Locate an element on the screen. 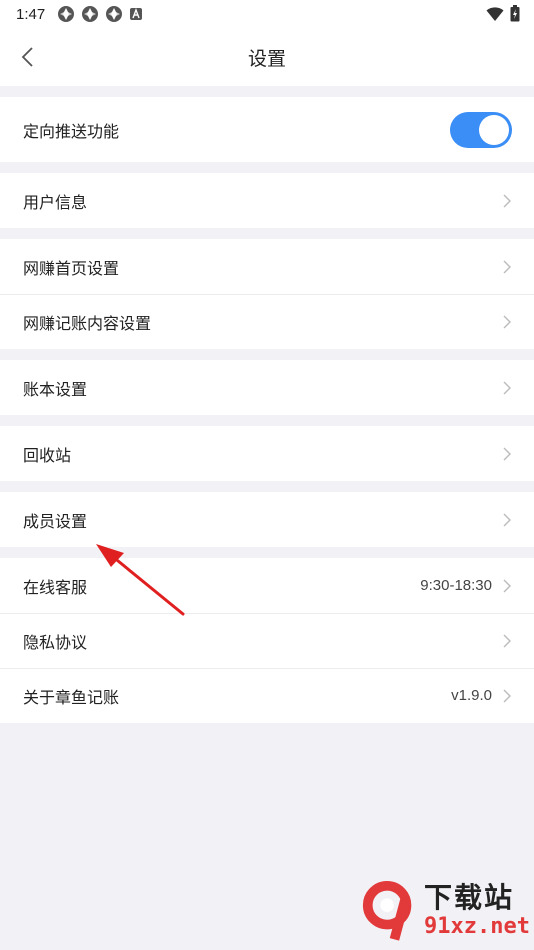 The image size is (534, 950). settings-group-members: 成员设置 is located at coordinates (267, 519).